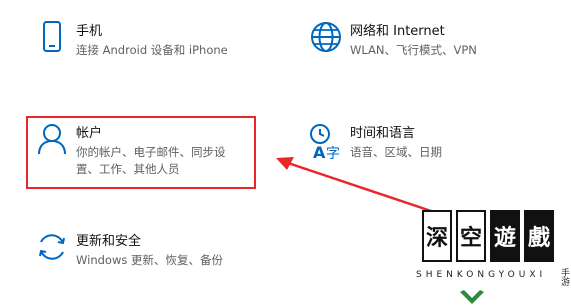 The height and width of the screenshot is (307, 571). I want to click on tile-title: 时间和语言, so click(383, 133).